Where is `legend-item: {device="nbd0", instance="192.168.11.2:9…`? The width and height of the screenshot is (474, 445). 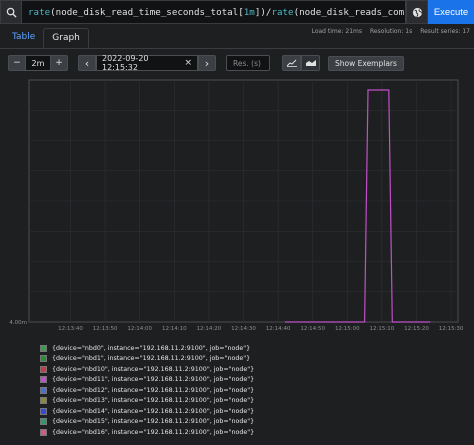 legend-item: {device="nbd0", instance="192.168.11.2:9… is located at coordinates (147, 348).